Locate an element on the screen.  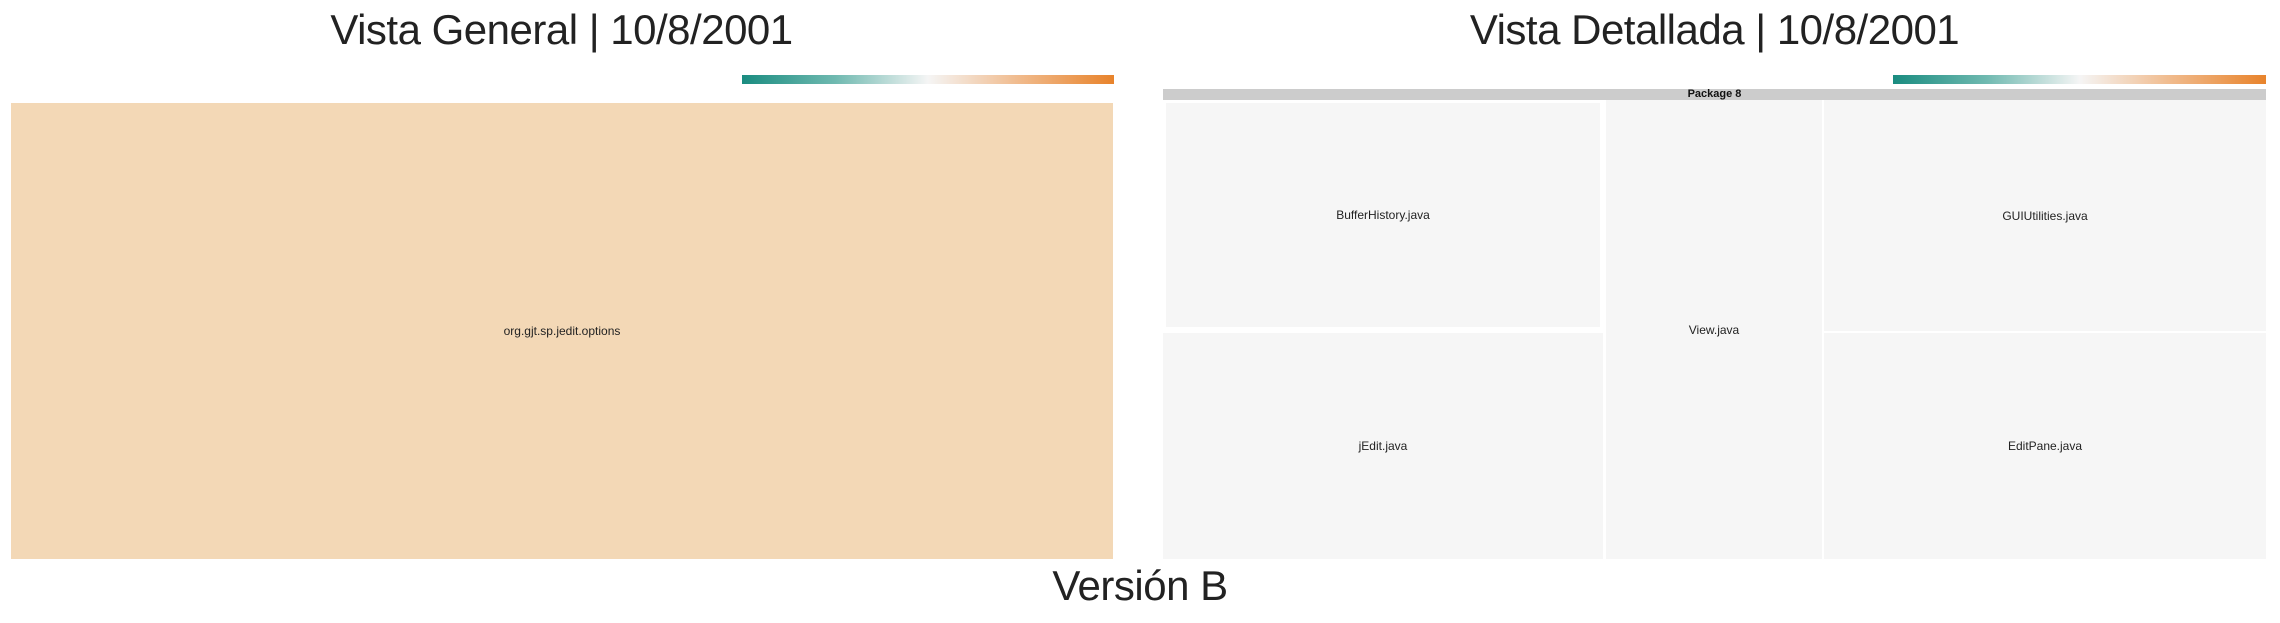
treemap-tile-bufferhistory: BufferHistory.java is located at coordinates (1383, 215).